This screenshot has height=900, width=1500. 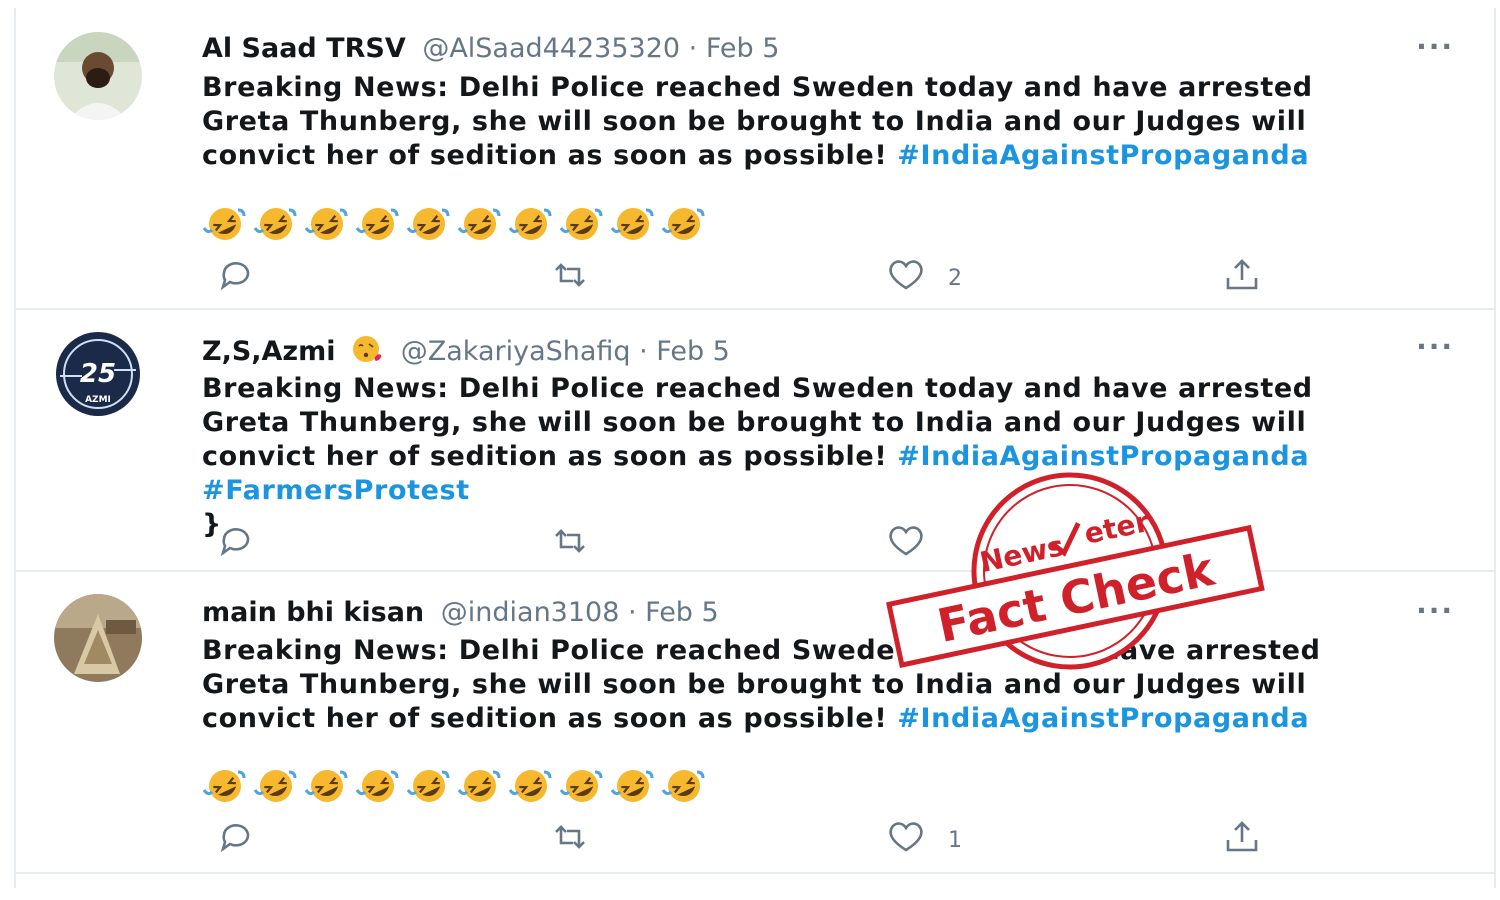 What do you see at coordinates (600, 48) in the screenshot?
I see `handle-and-date: @AlSaad44235320 · Feb 5` at bounding box center [600, 48].